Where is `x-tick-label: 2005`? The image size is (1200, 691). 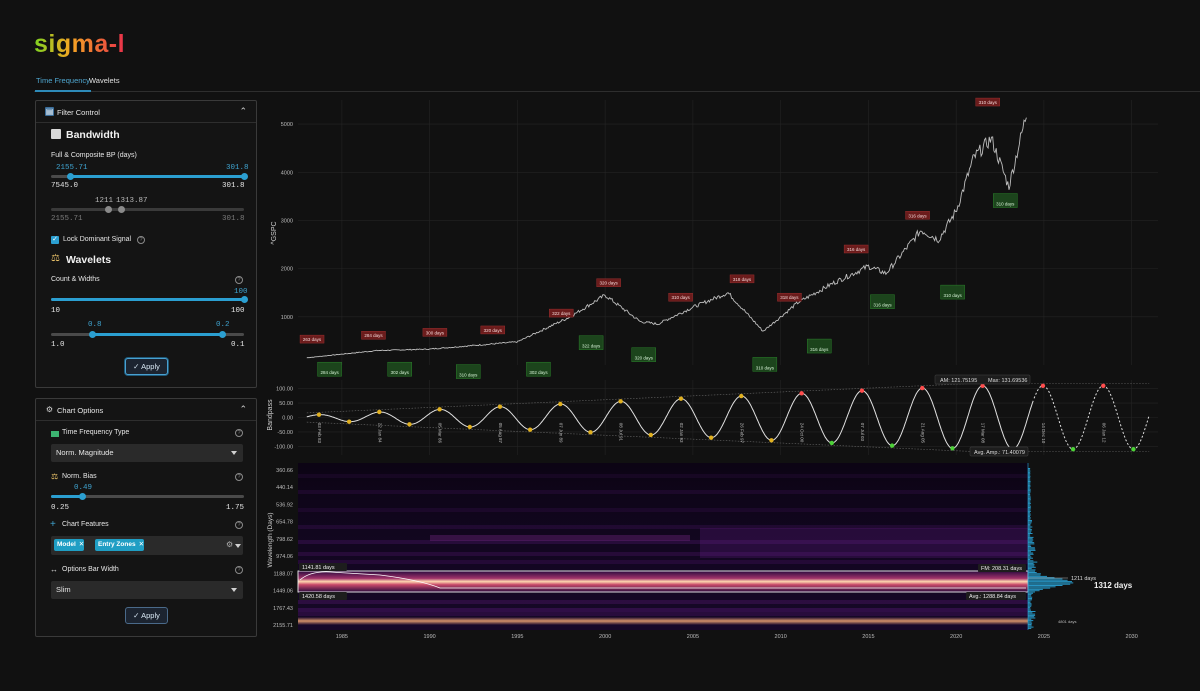
x-tick-label: 2005 is located at coordinates (693, 637).